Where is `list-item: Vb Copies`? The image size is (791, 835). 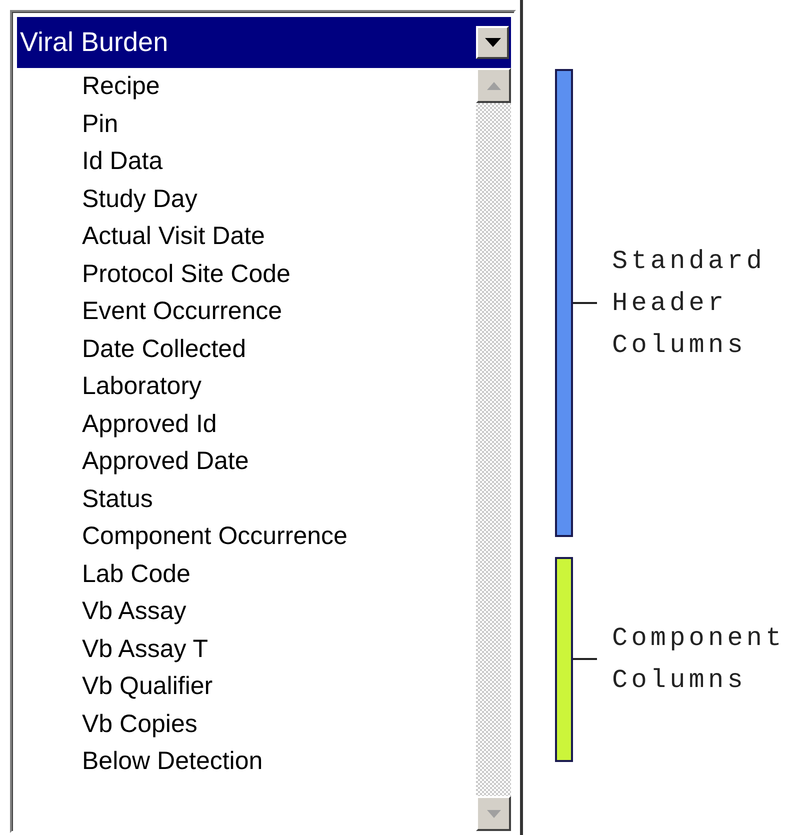
list-item: Vb Copies is located at coordinates (246, 724).